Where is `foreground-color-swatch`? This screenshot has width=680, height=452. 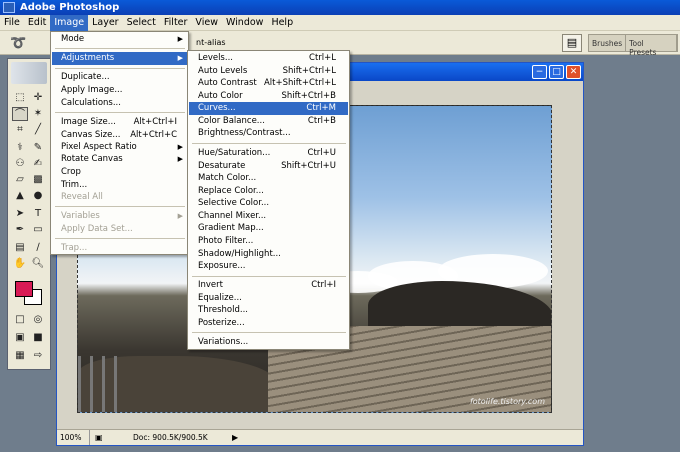 foreground-color-swatch is located at coordinates (24, 289).